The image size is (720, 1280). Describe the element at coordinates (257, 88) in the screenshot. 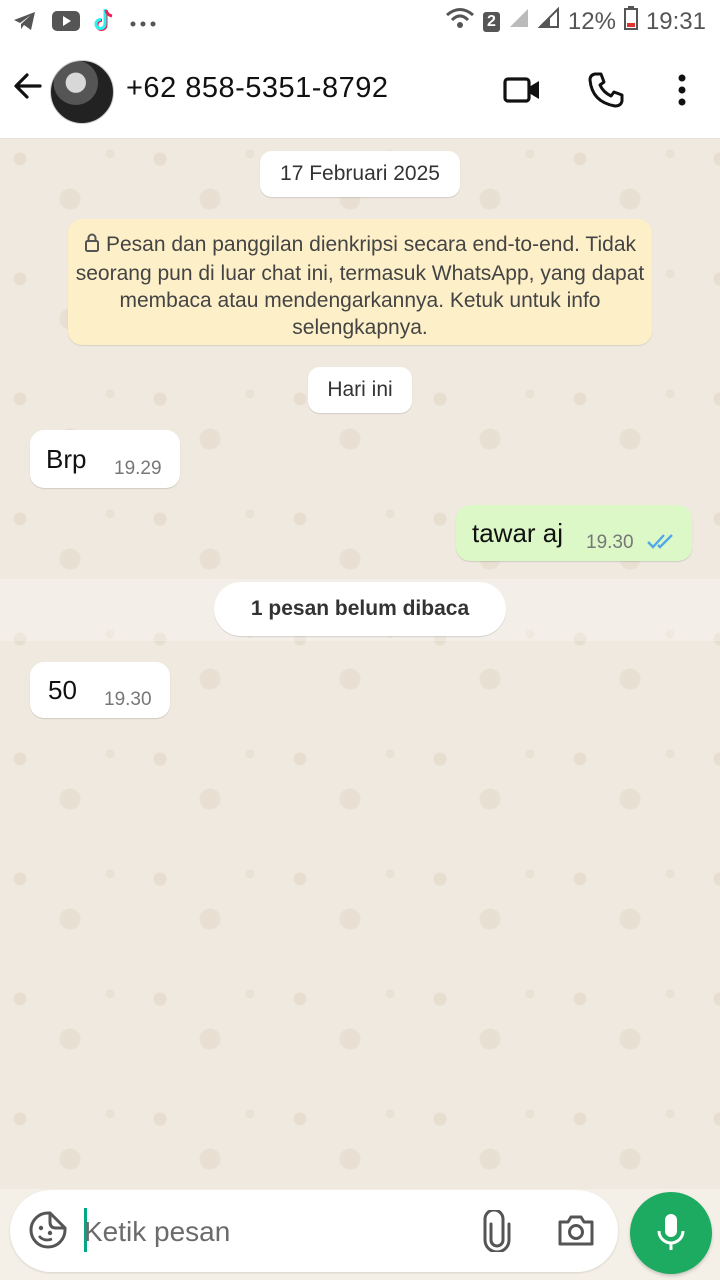

I see `contact-name: +62 858-5351-8792` at that location.